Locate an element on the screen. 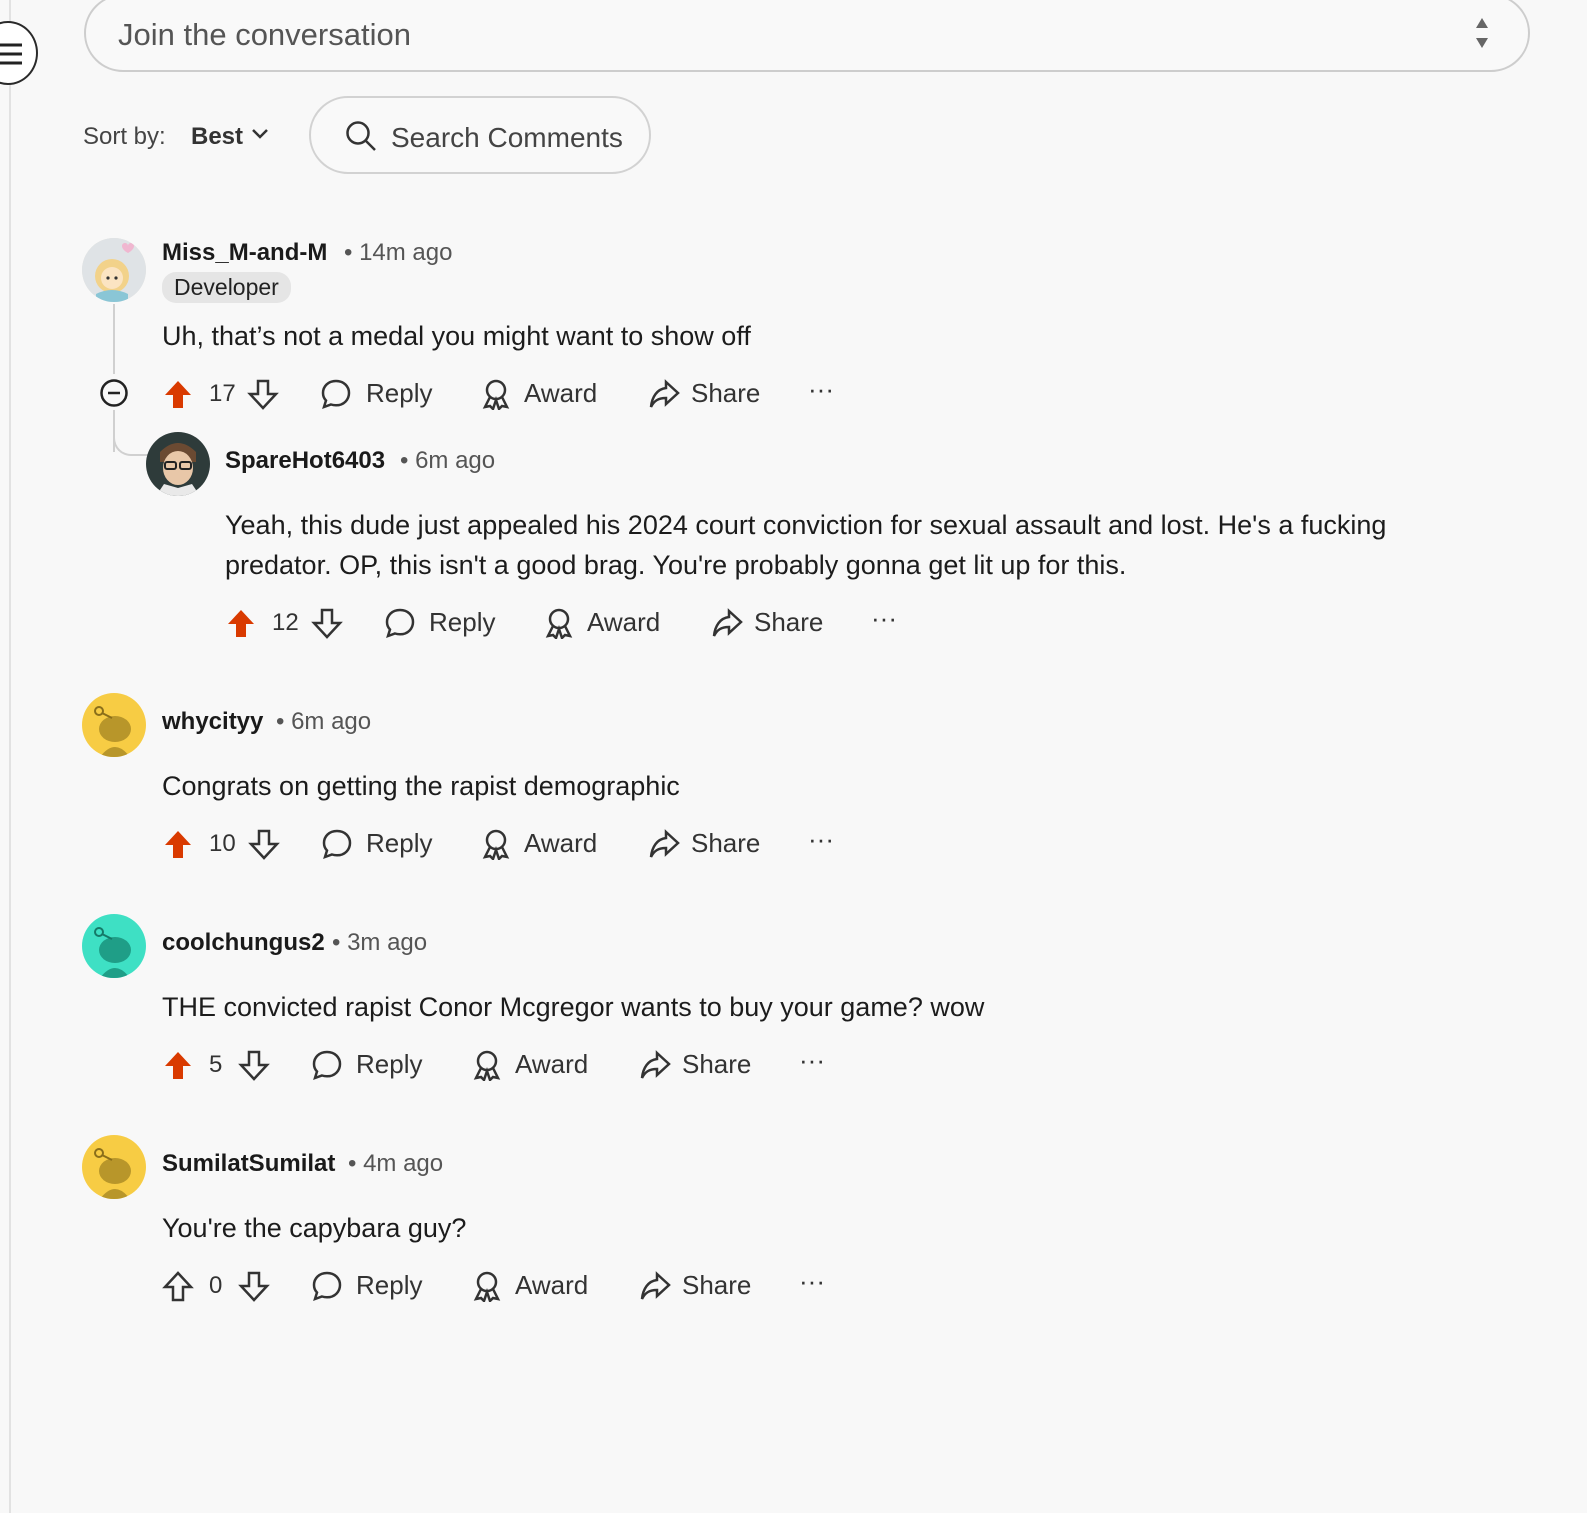 The width and height of the screenshot is (1587, 1513). username: coolchungus2 is located at coordinates (243, 943).